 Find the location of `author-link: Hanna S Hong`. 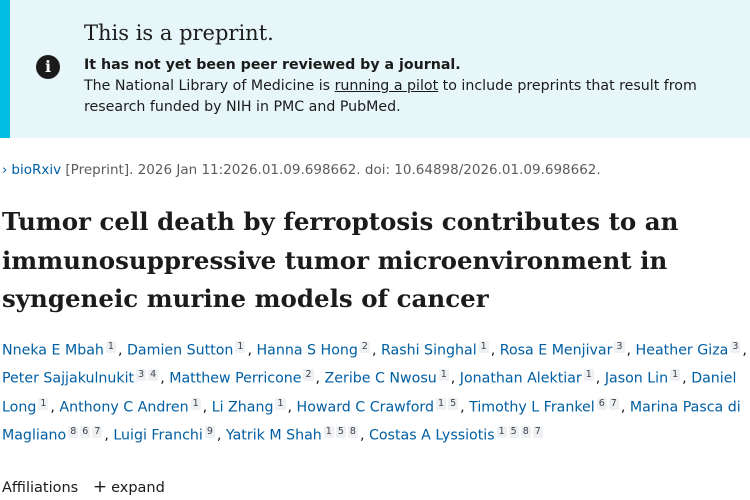

author-link: Hanna S Hong is located at coordinates (306, 351).